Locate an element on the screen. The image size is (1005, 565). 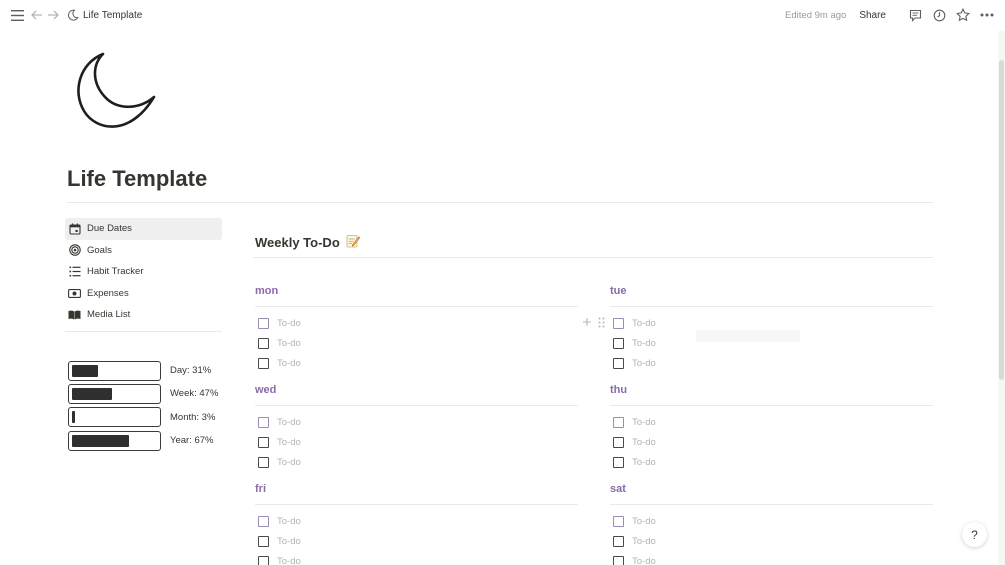
nav-item-habit-tracker: Habit Tracker is located at coordinates (143, 272).